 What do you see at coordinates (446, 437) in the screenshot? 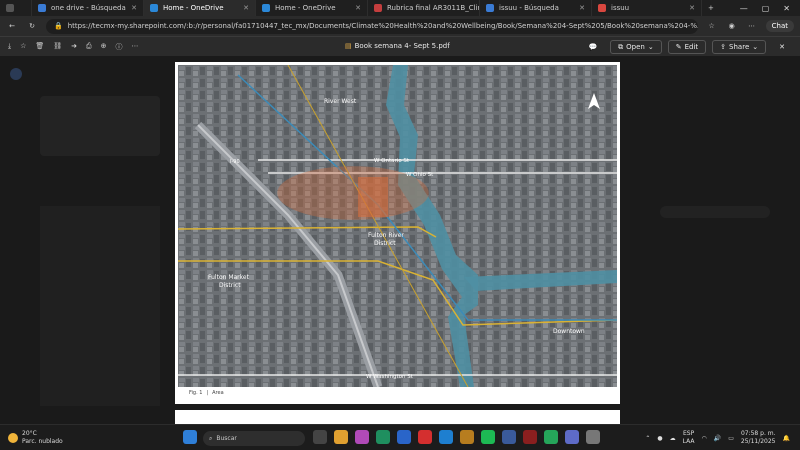
I see `store-icon` at bounding box center [446, 437].